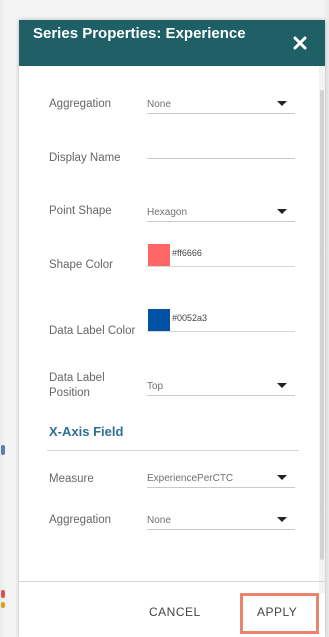 This screenshot has width=329, height=637. I want to click on scrollbar, so click(322, 330).